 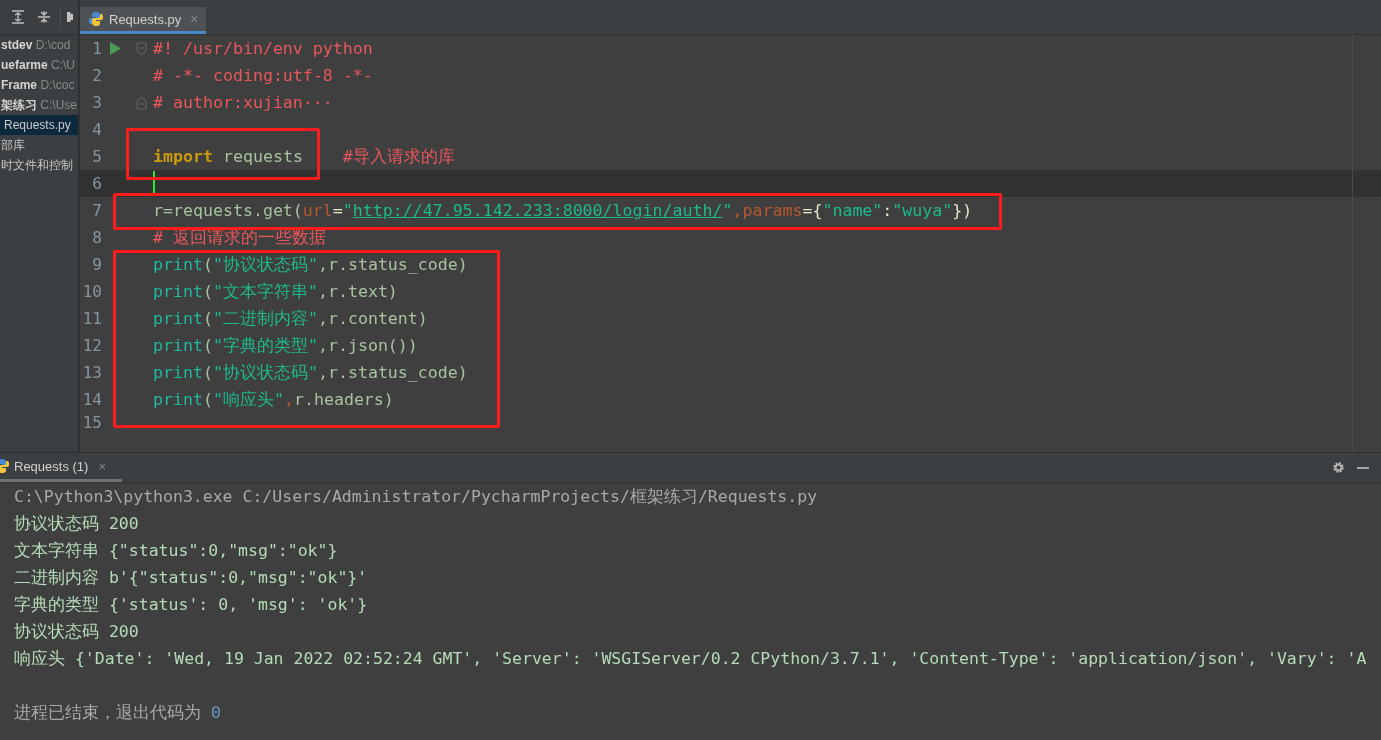 I want to click on code-token: #! /usr/bin/env python, so click(x=263, y=48).